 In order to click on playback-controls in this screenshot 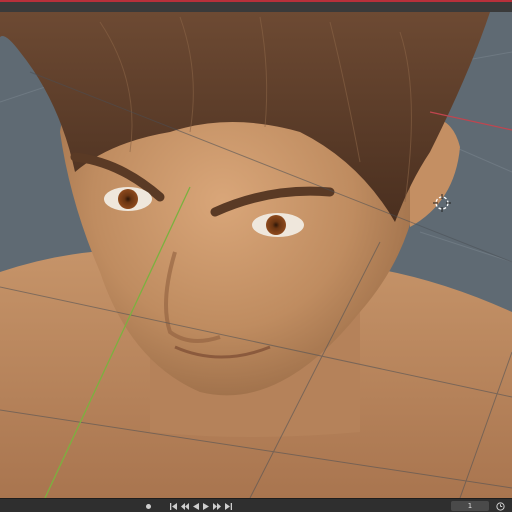, I will do `click(200, 506)`.